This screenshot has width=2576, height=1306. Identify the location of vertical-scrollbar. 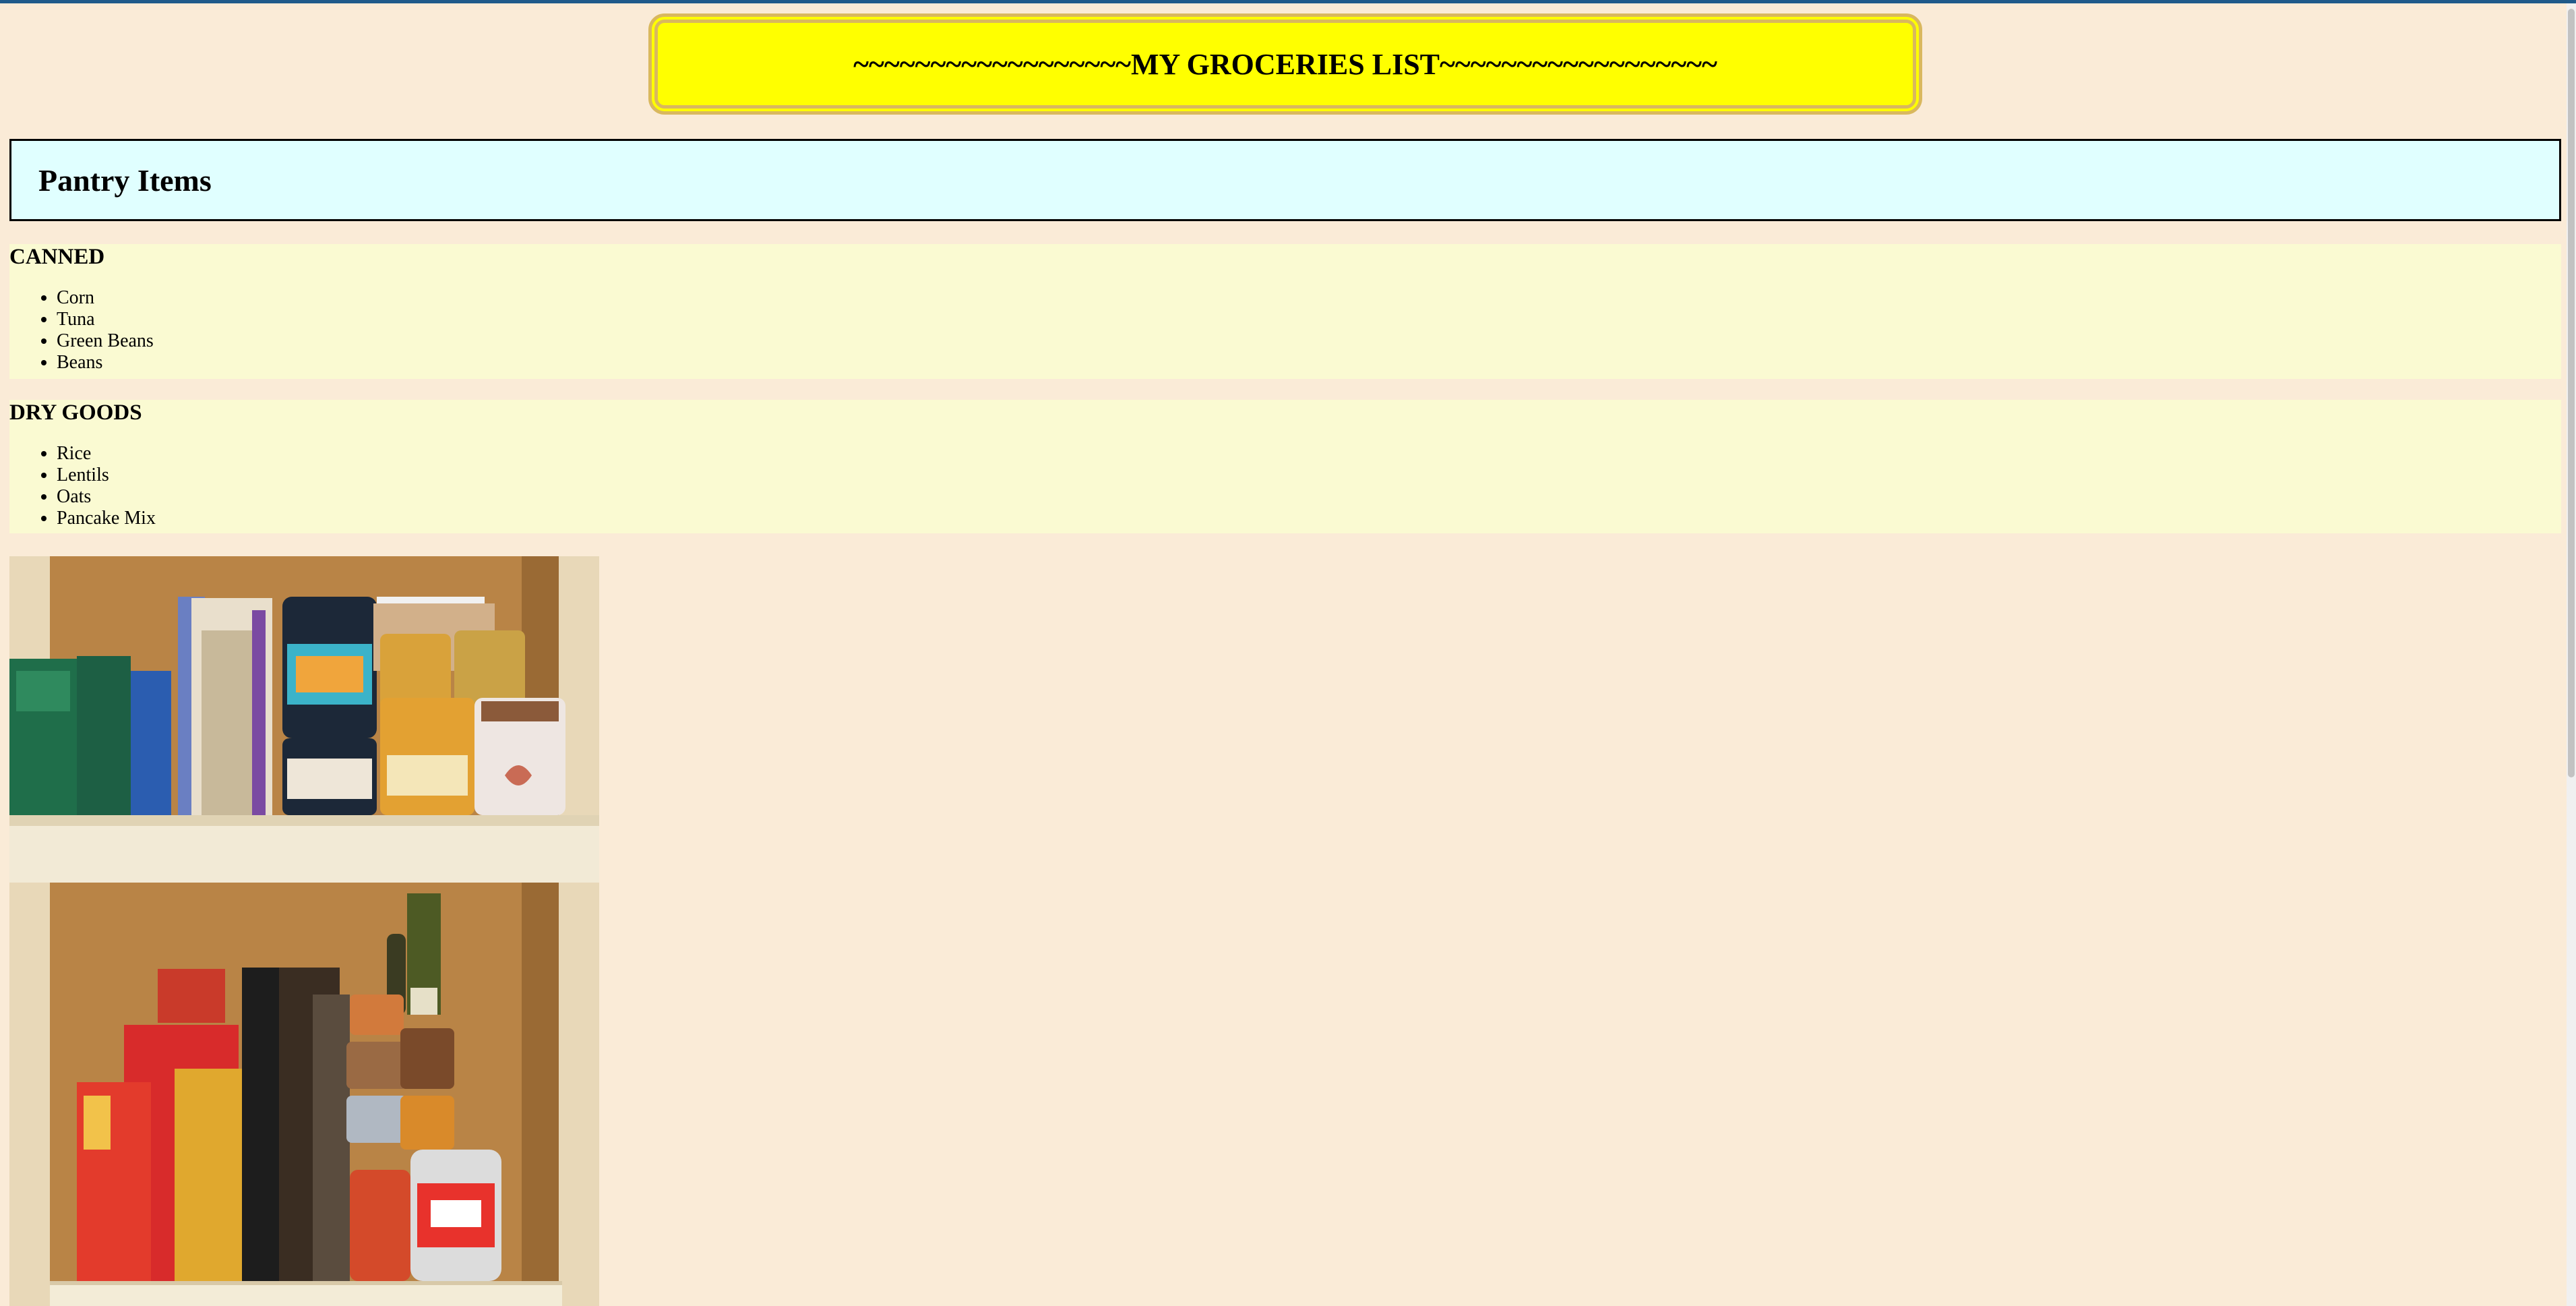
(2572, 654).